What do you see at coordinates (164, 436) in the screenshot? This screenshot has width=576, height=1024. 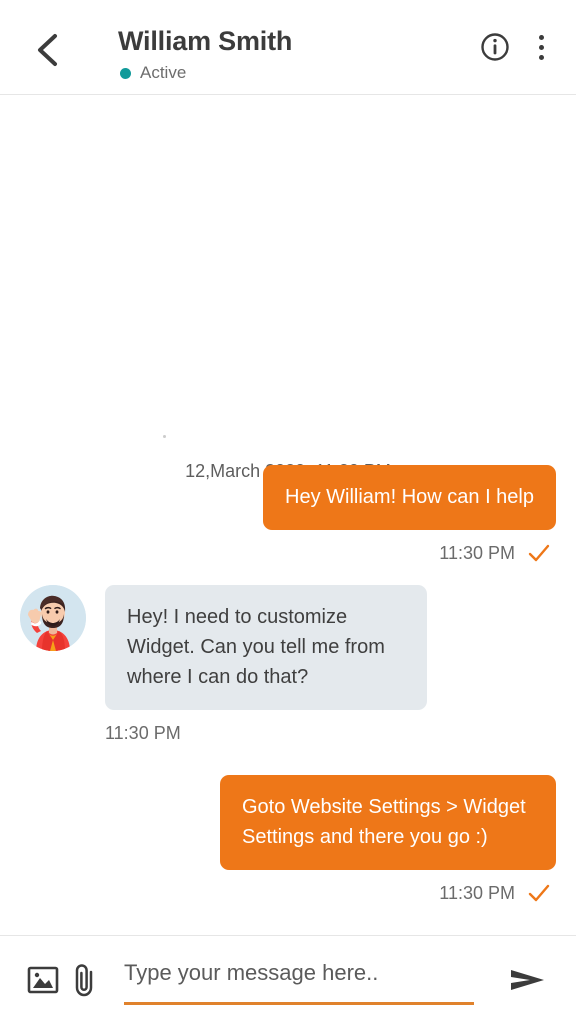 I see `stray-dot-artifact` at bounding box center [164, 436].